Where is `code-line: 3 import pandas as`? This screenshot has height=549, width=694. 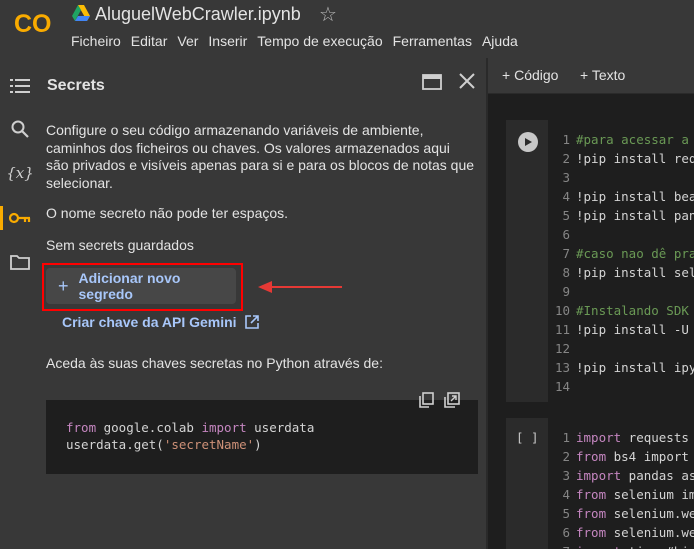 code-line: 3 import pandas as is located at coordinates (621, 475).